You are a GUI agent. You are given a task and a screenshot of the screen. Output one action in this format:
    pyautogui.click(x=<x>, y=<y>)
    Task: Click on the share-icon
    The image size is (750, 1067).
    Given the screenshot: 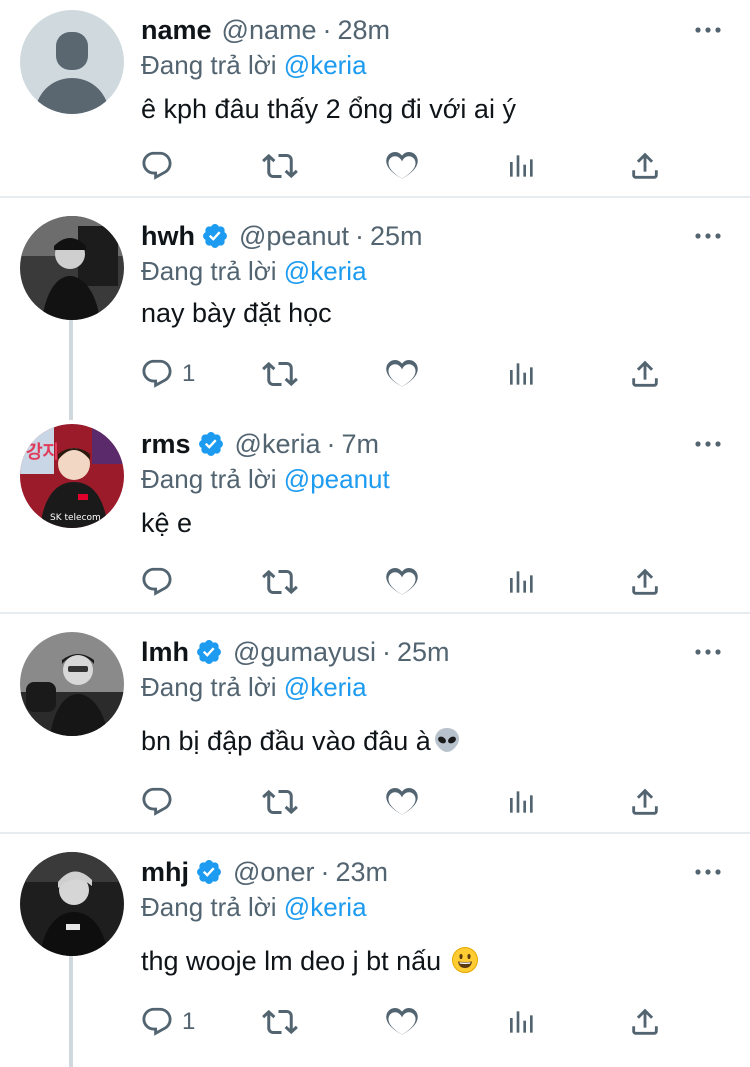 What is the action you would take?
    pyautogui.click(x=645, y=802)
    